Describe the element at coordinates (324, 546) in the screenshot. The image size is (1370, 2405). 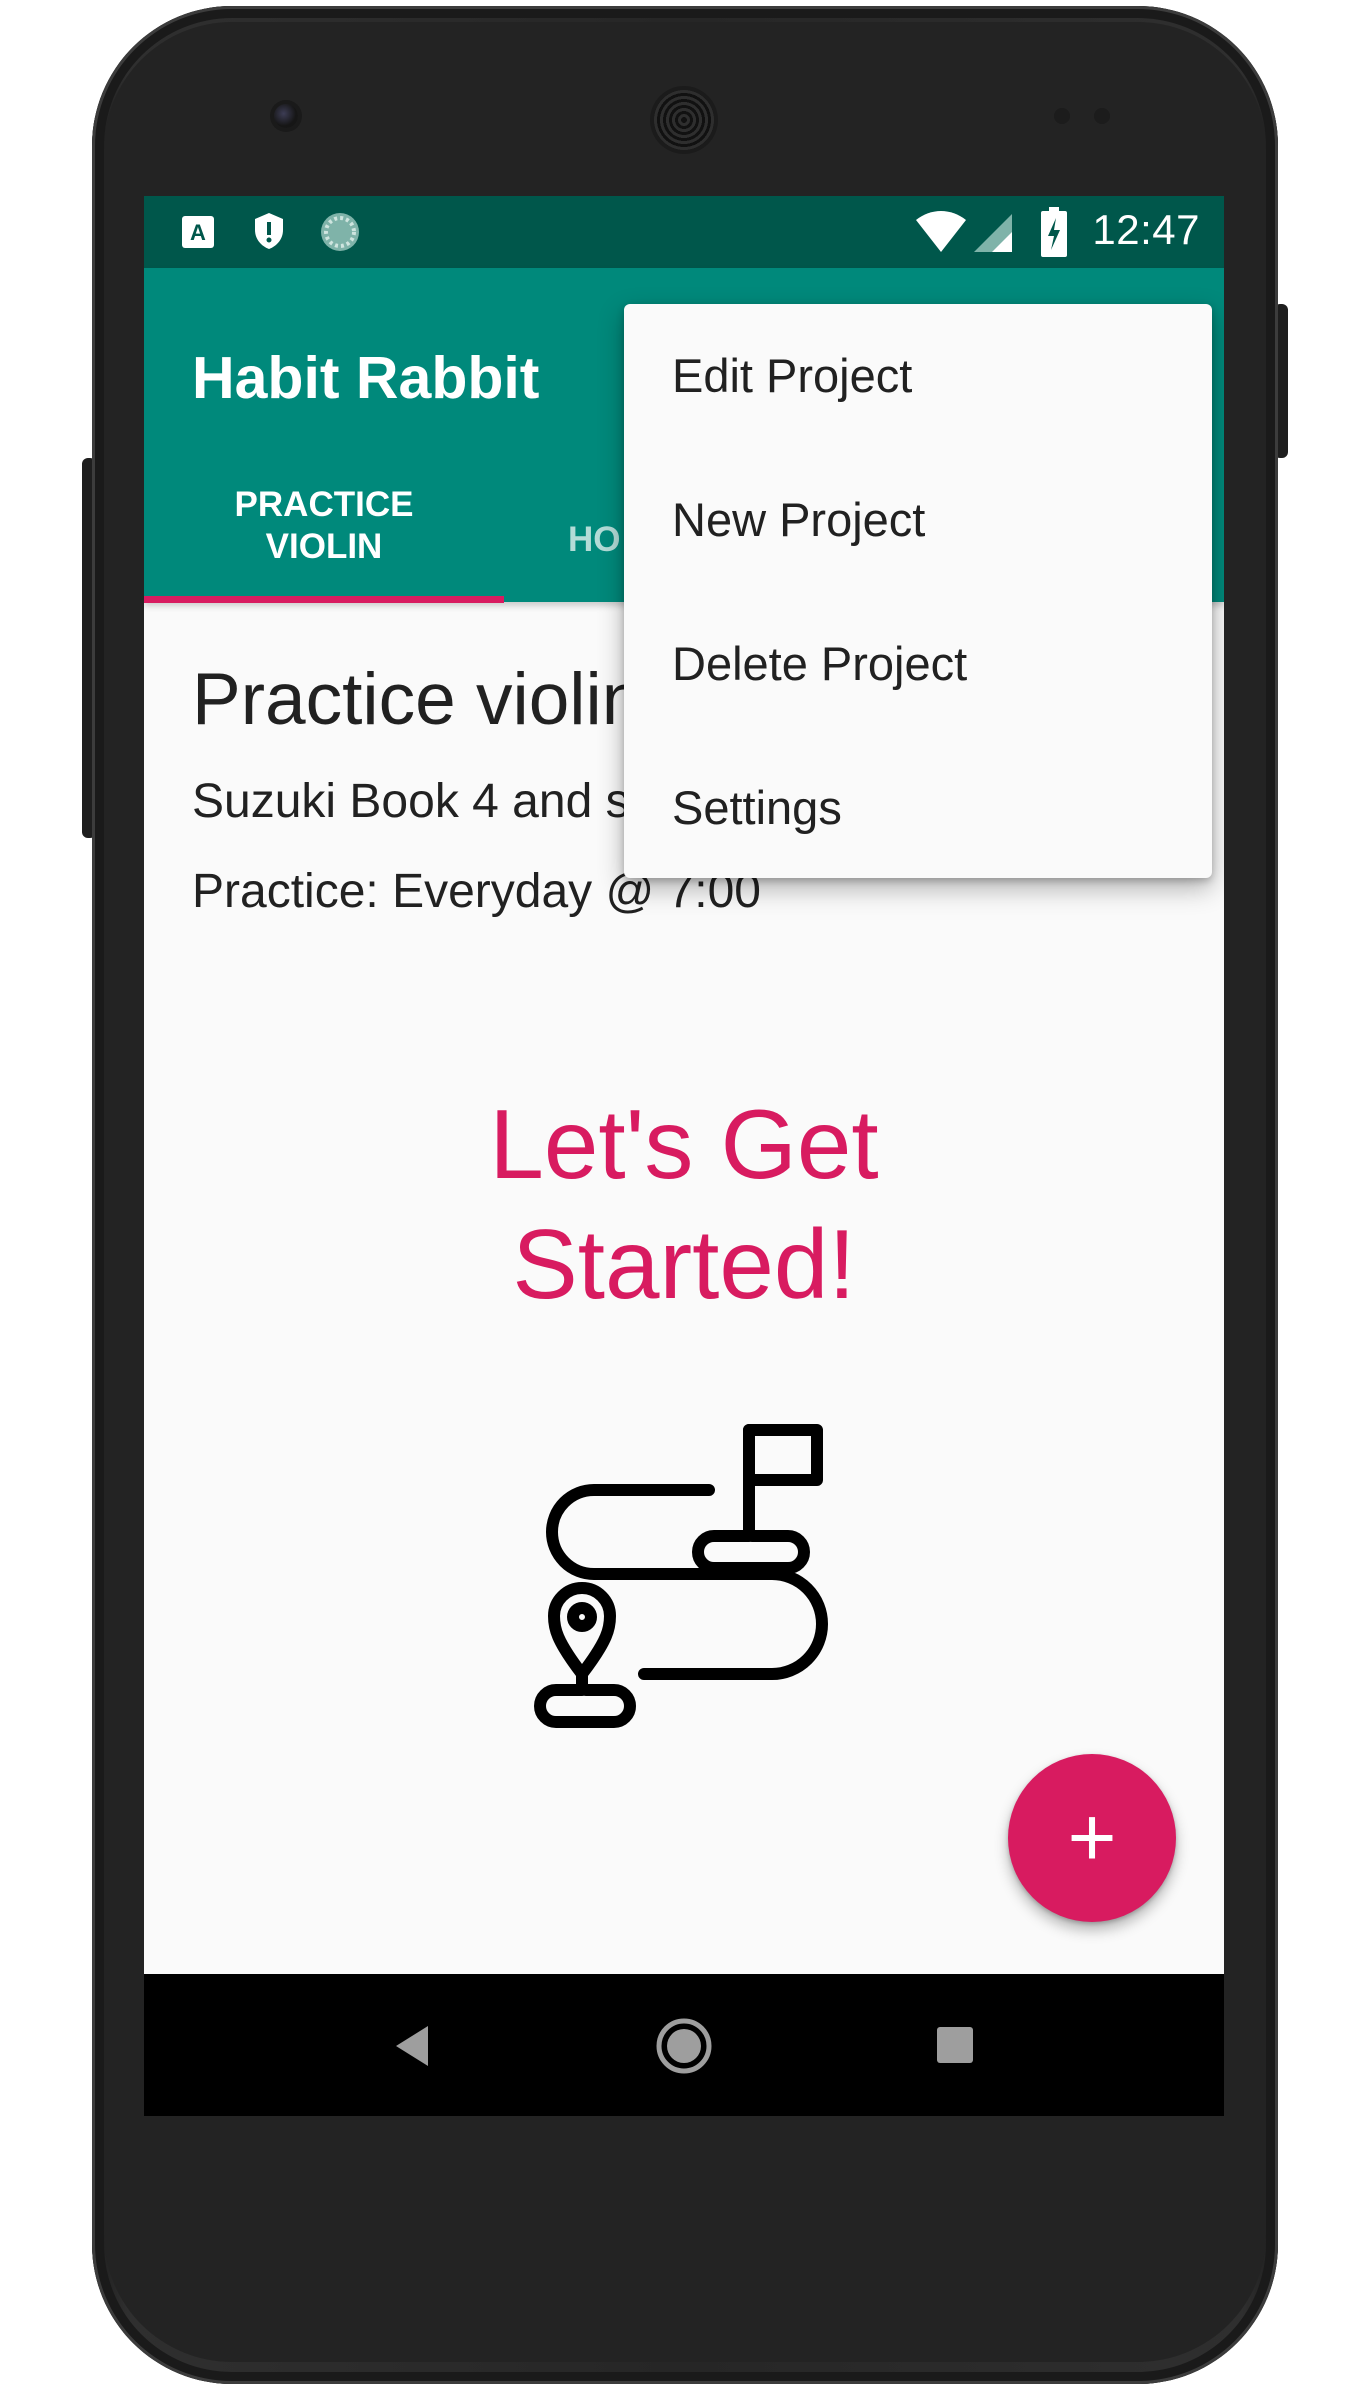
I see `tab-label-line2: VIOLIN` at that location.